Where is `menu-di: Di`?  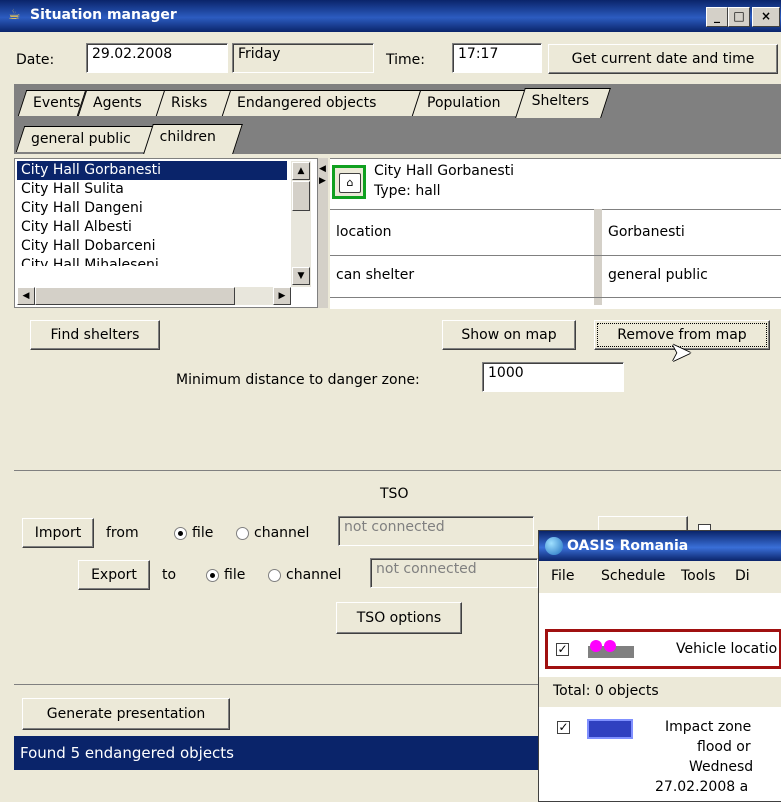
menu-di: Di is located at coordinates (742, 576).